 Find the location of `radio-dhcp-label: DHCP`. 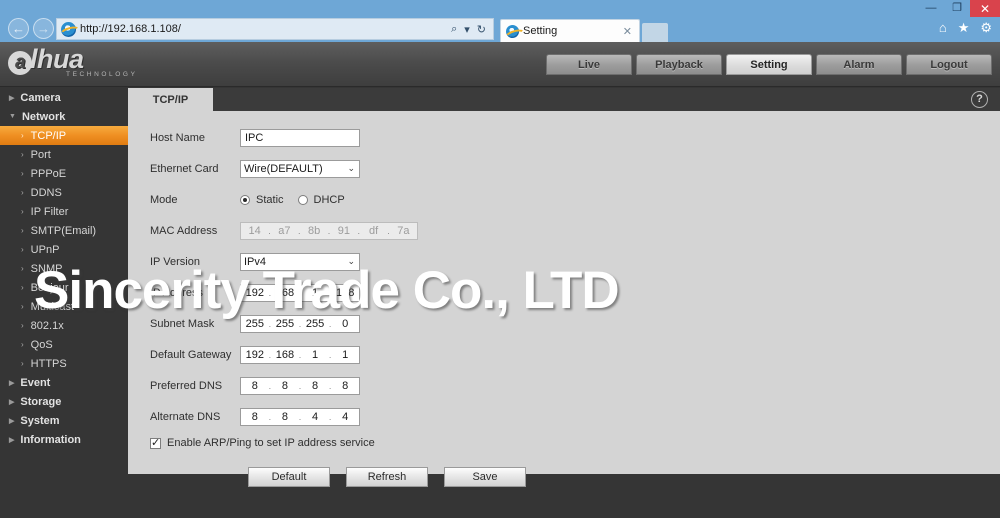

radio-dhcp-label: DHCP is located at coordinates (329, 199).